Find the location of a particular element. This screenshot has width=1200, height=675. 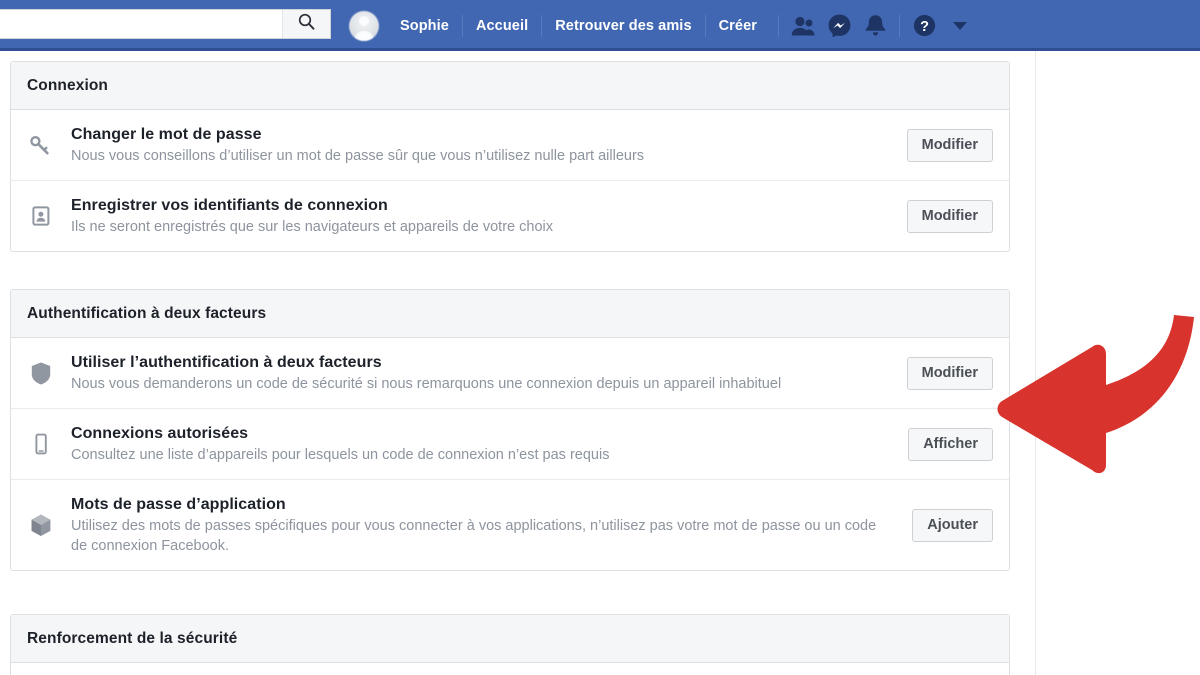

help-icon: ? is located at coordinates (924, 25).